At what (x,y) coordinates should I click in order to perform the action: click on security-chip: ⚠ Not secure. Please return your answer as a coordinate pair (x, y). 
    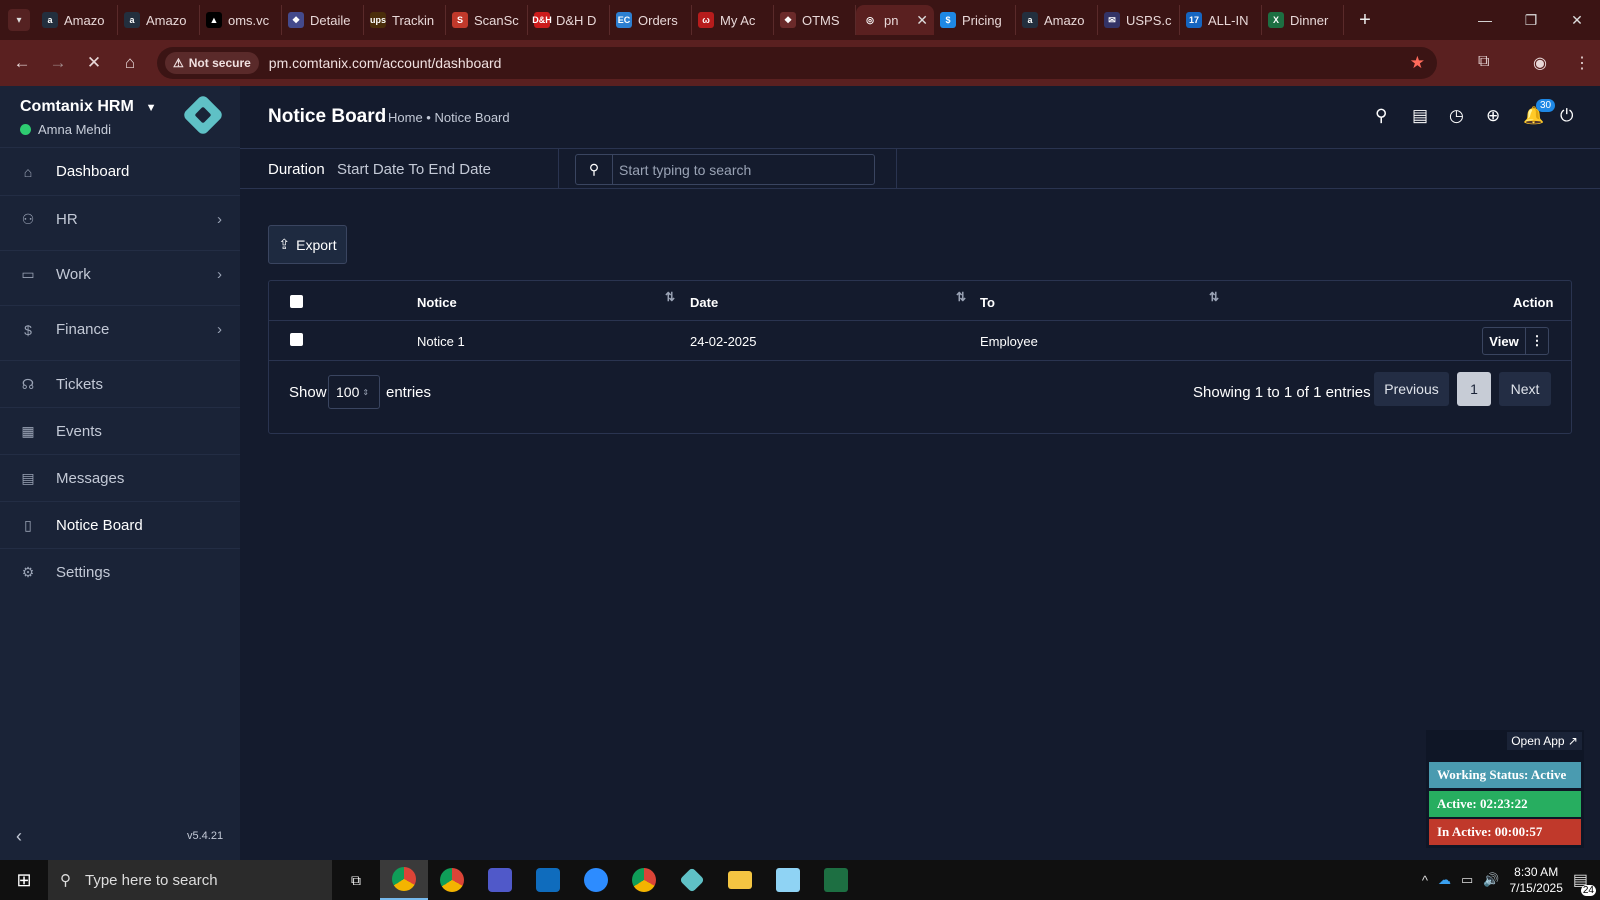
    Looking at the image, I should click on (212, 63).